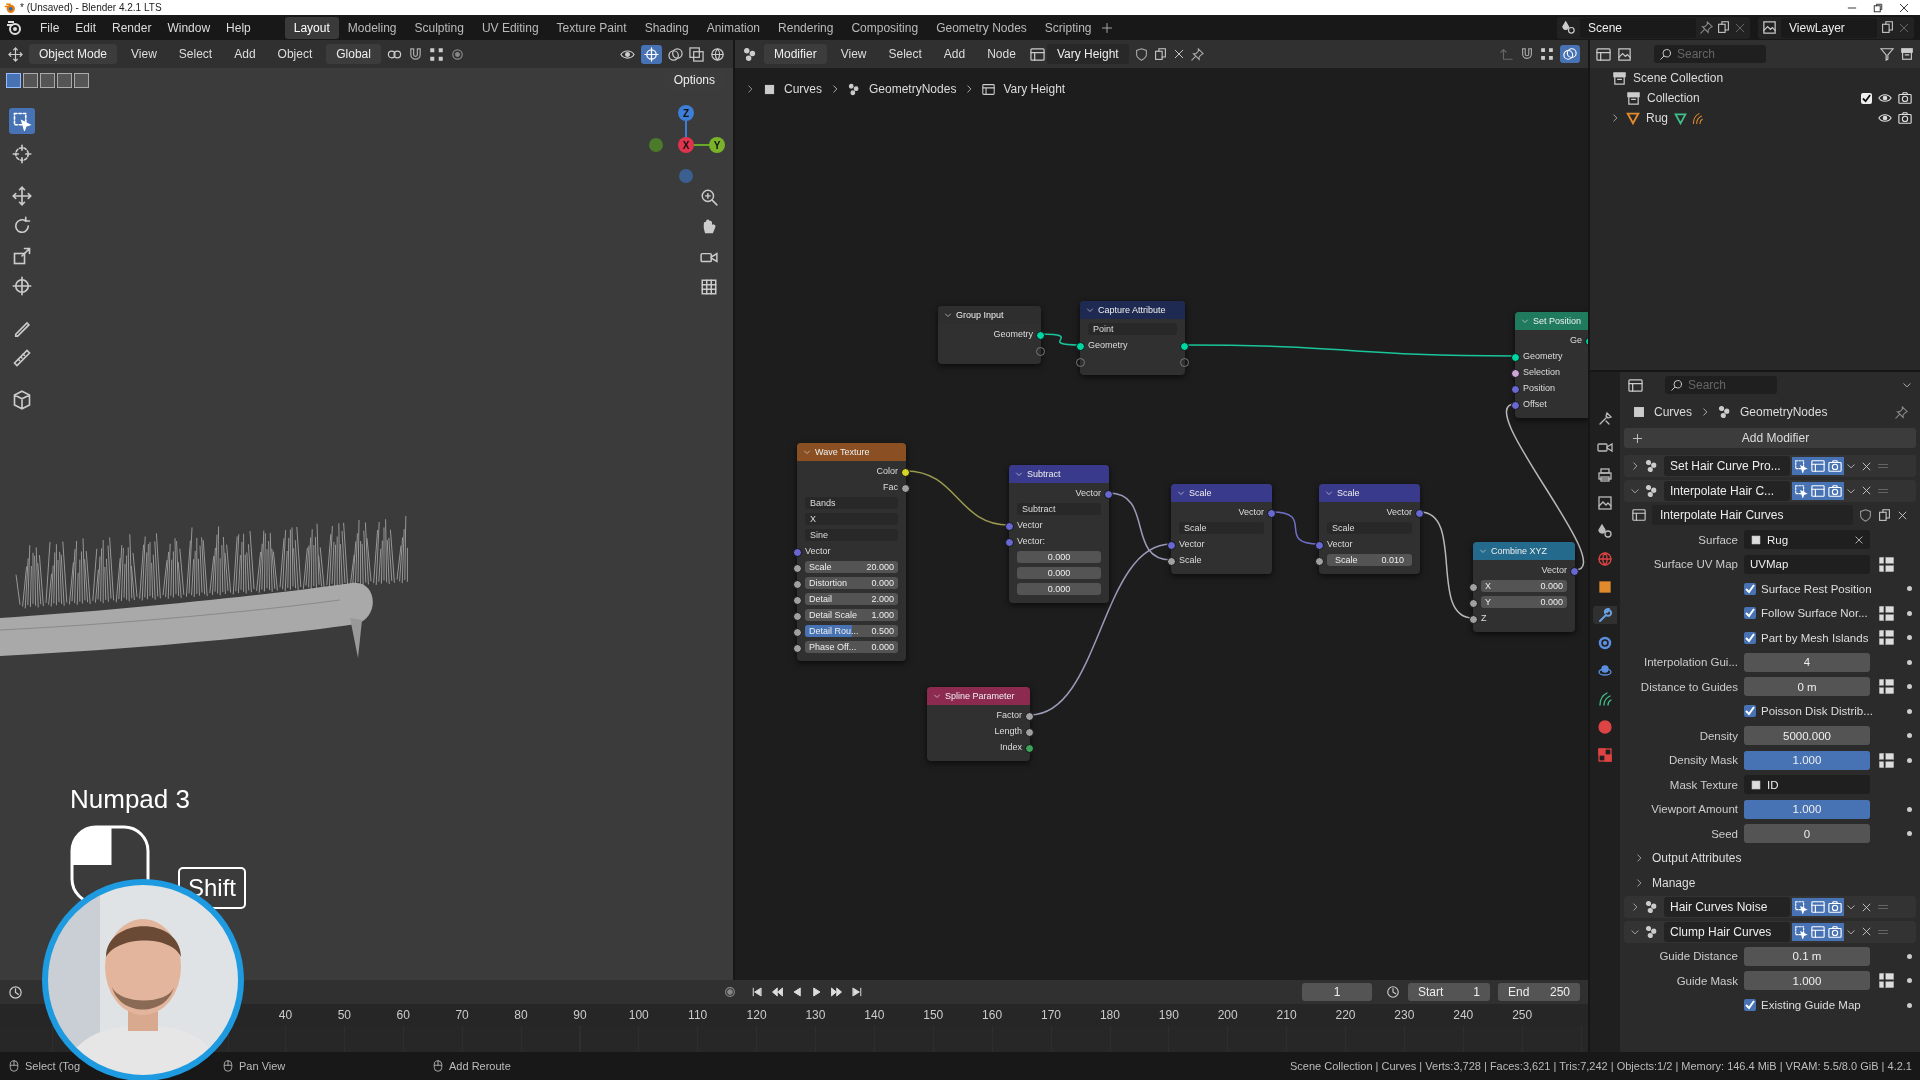  What do you see at coordinates (1605, 419) in the screenshot?
I see `tools-icon` at bounding box center [1605, 419].